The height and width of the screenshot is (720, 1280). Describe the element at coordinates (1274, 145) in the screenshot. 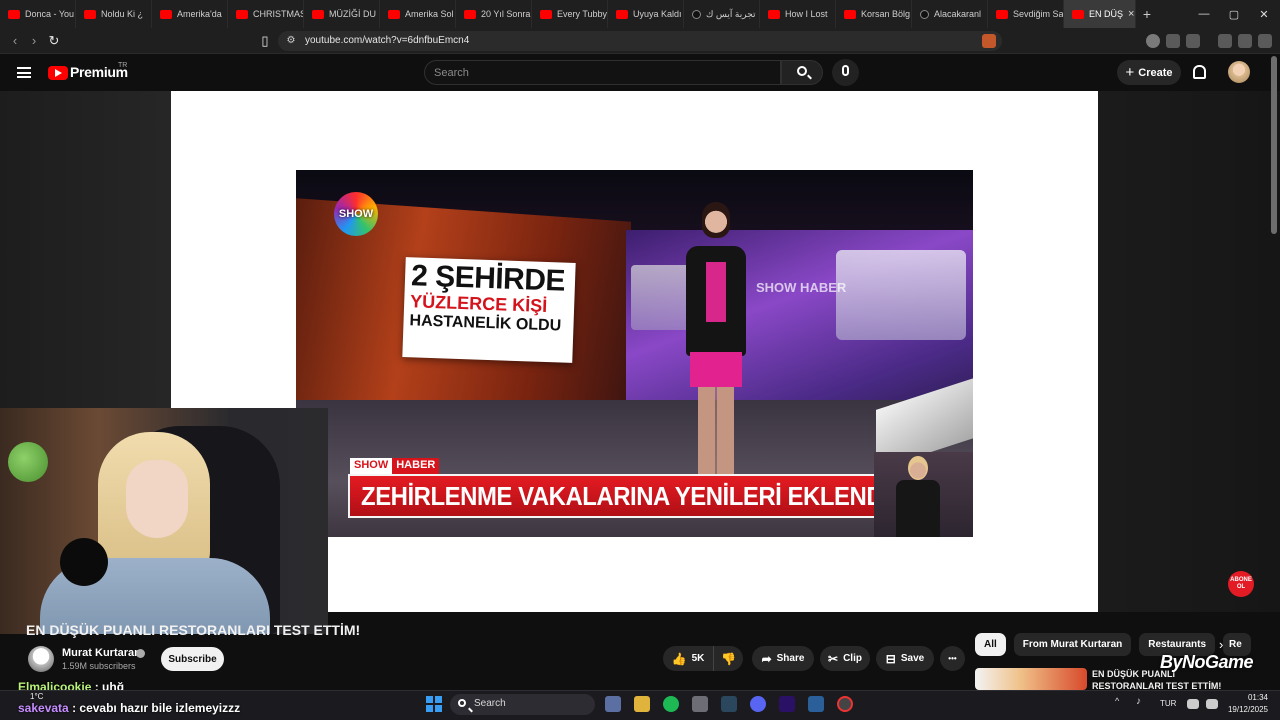

I see `page-scrollbar` at that location.